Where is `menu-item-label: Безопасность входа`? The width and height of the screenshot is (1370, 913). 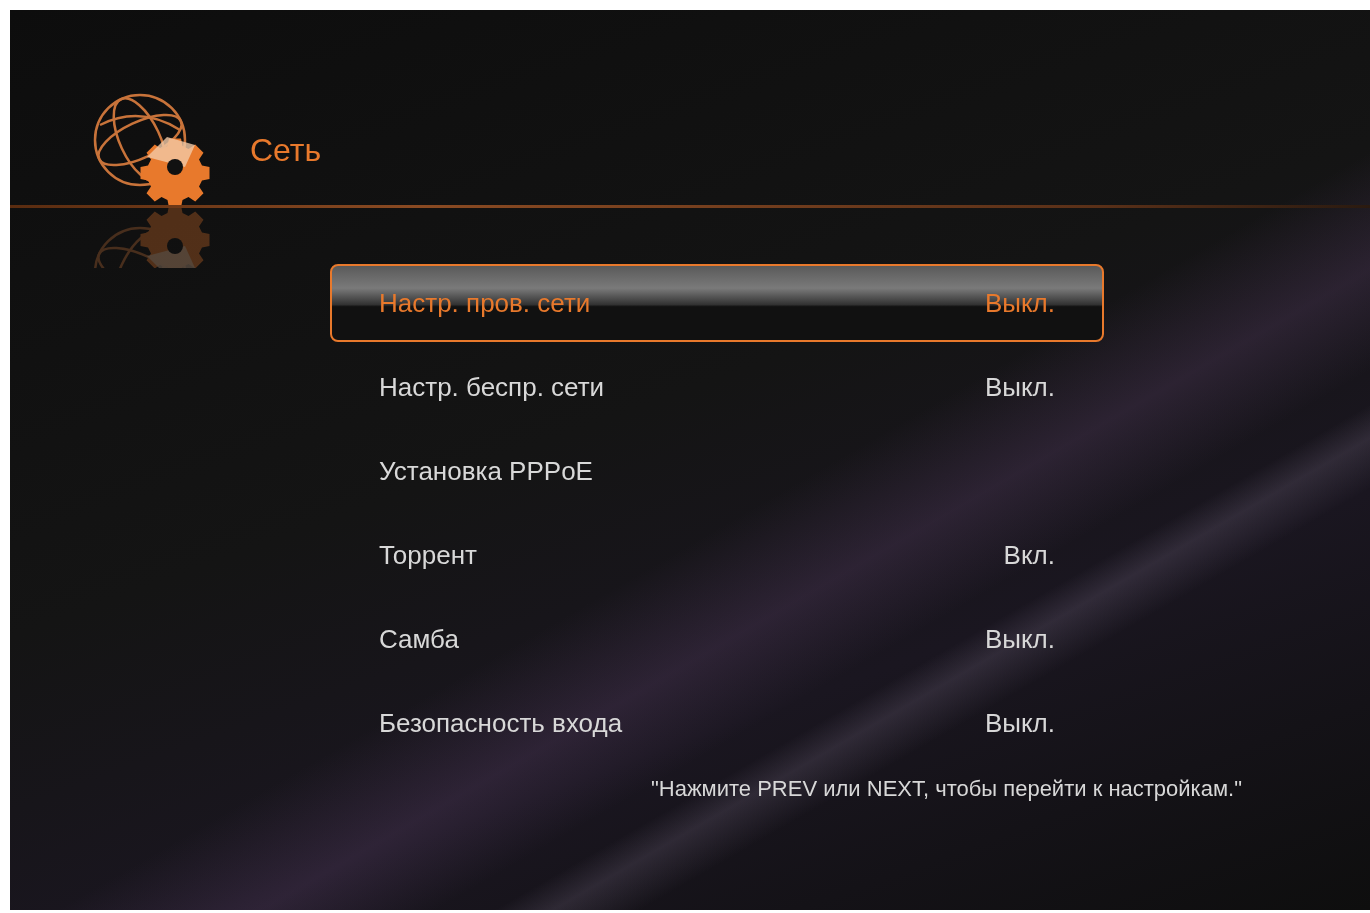 menu-item-label: Безопасность входа is located at coordinates (501, 723).